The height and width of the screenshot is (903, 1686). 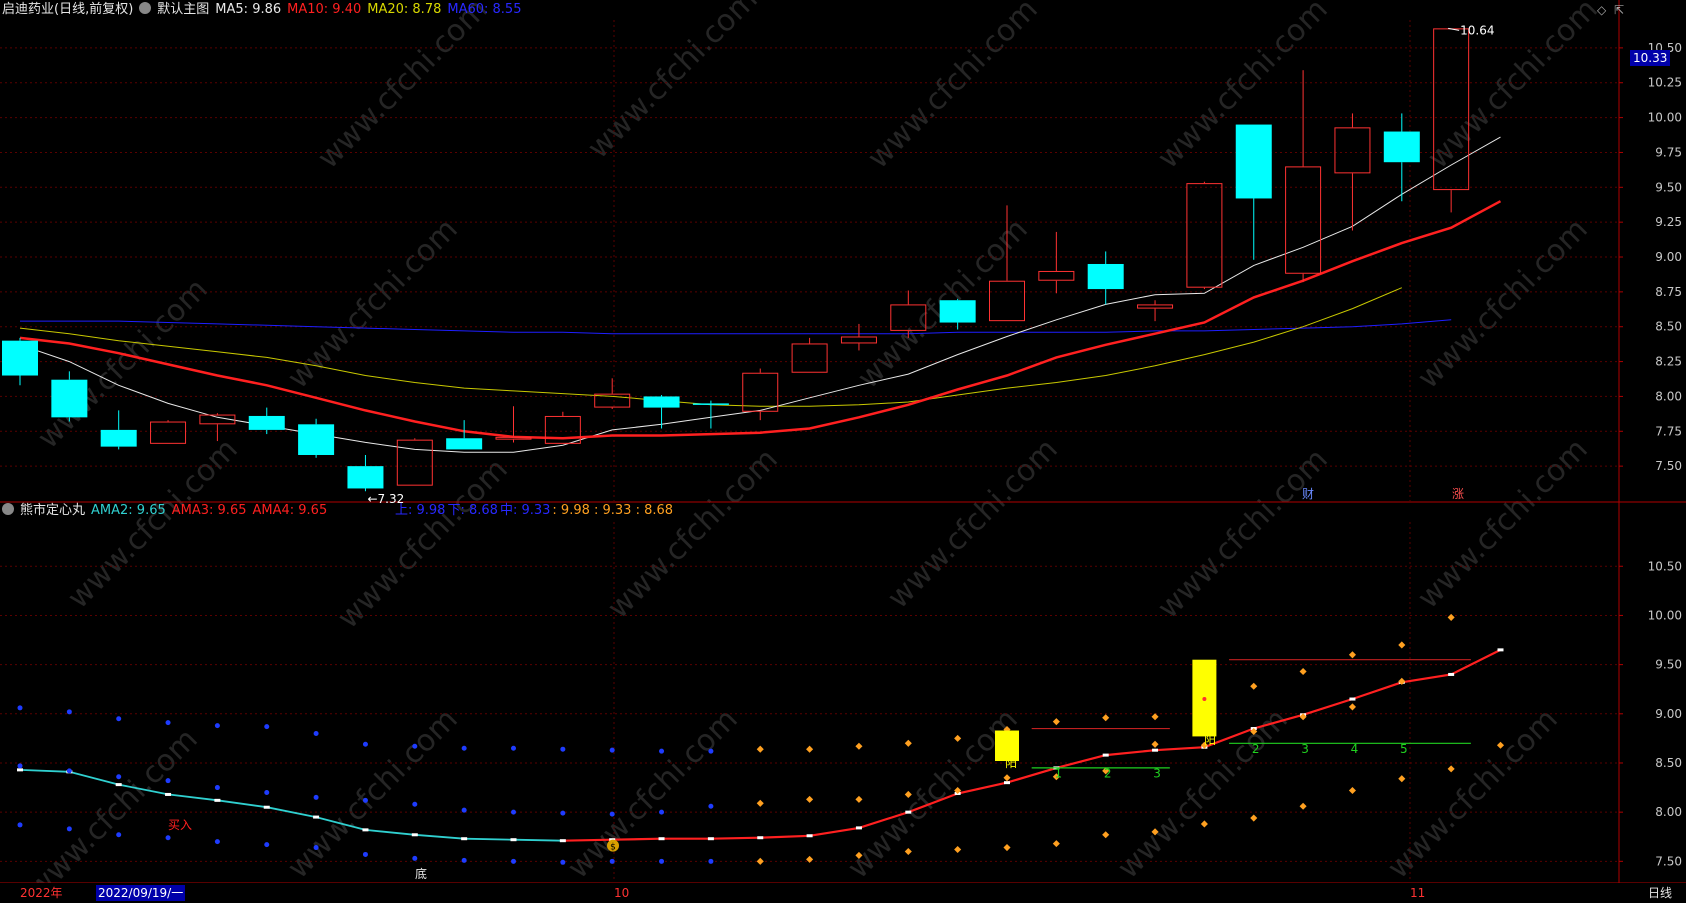 What do you see at coordinates (1458, 493) in the screenshot?
I see `event-marker-zhang: 涨` at bounding box center [1458, 493].